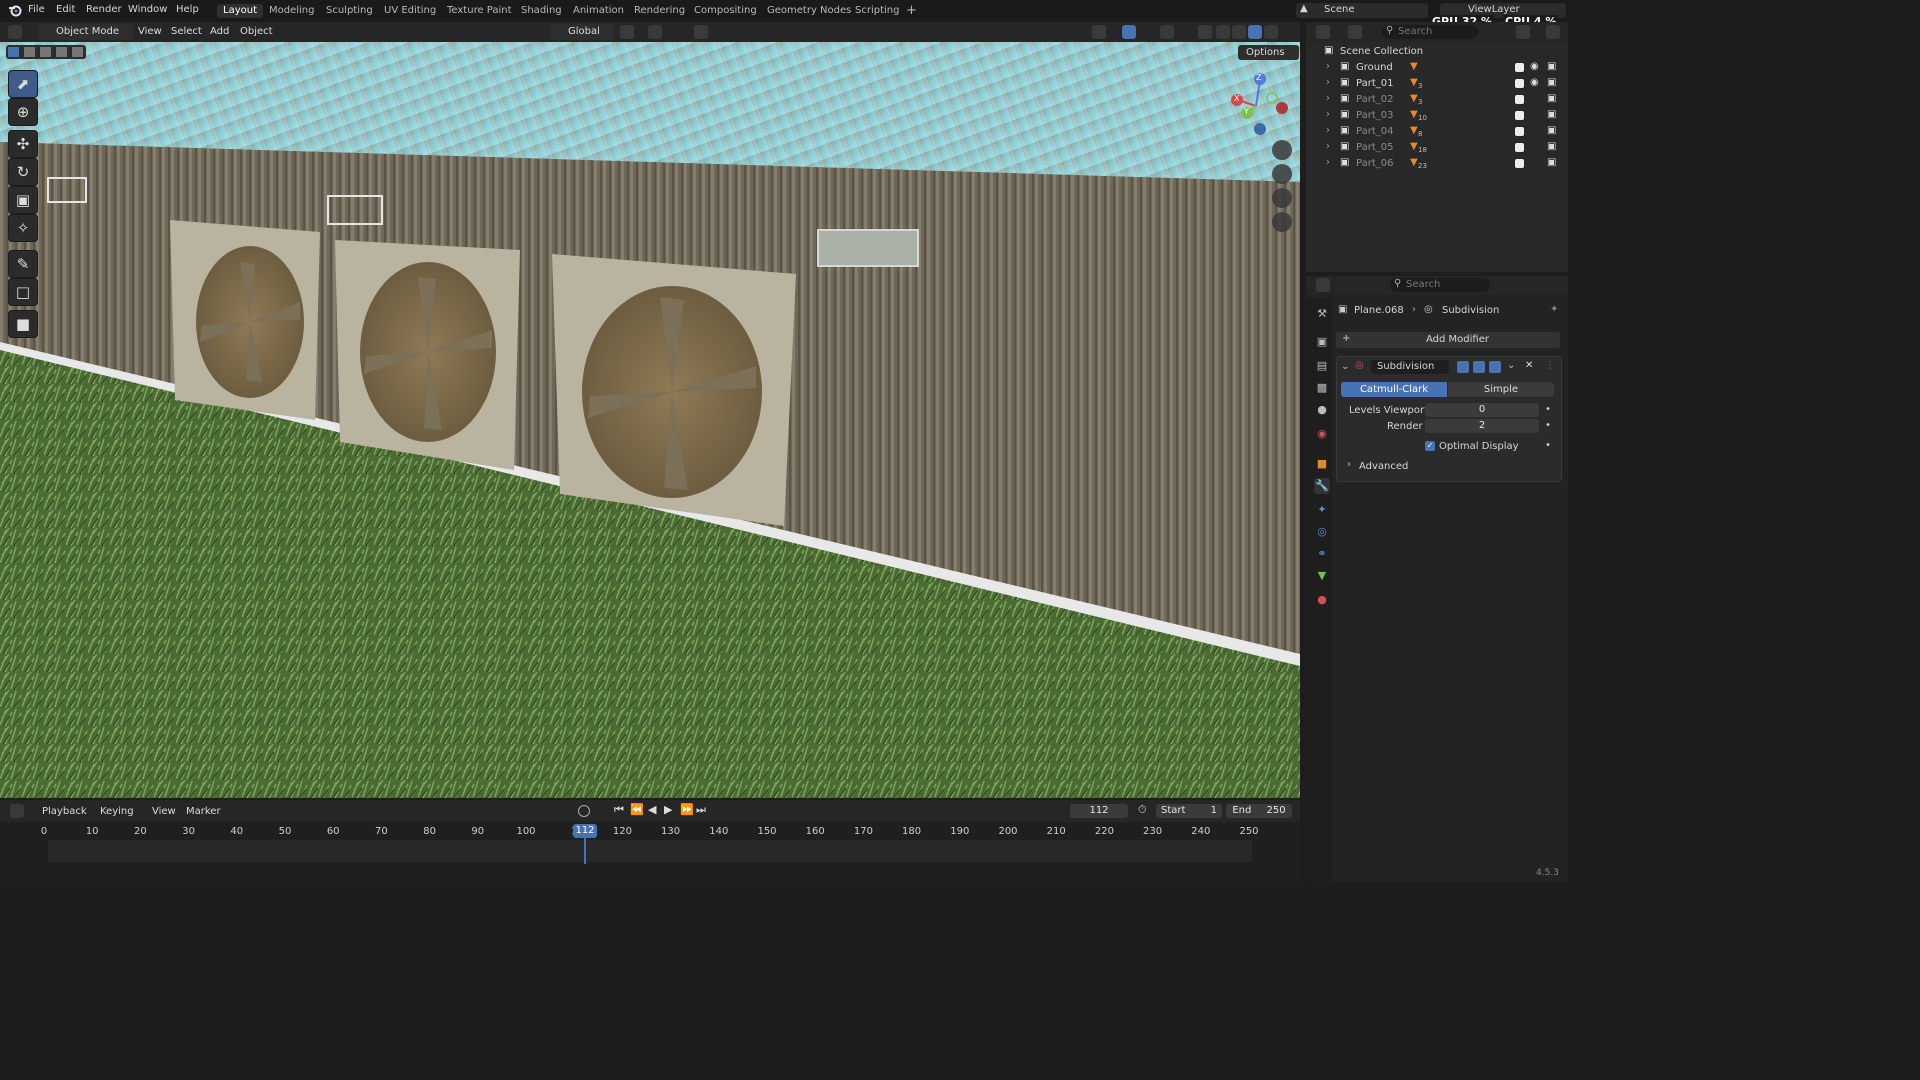  I want to click on menu-window: Window, so click(147, 9).